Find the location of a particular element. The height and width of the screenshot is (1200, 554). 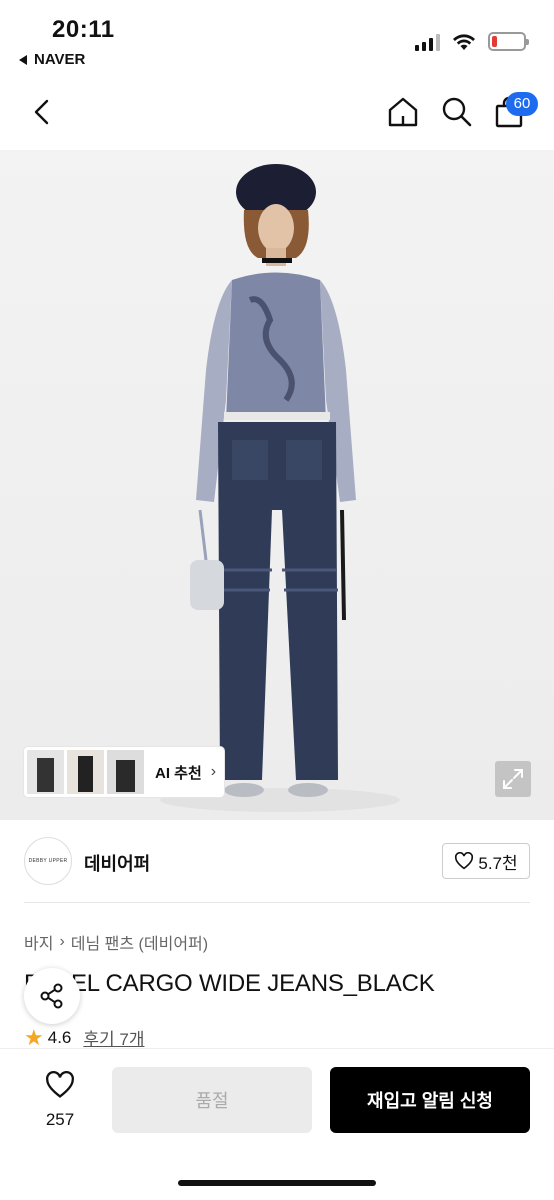

chevron-right-icon: › is located at coordinates (213, 771).